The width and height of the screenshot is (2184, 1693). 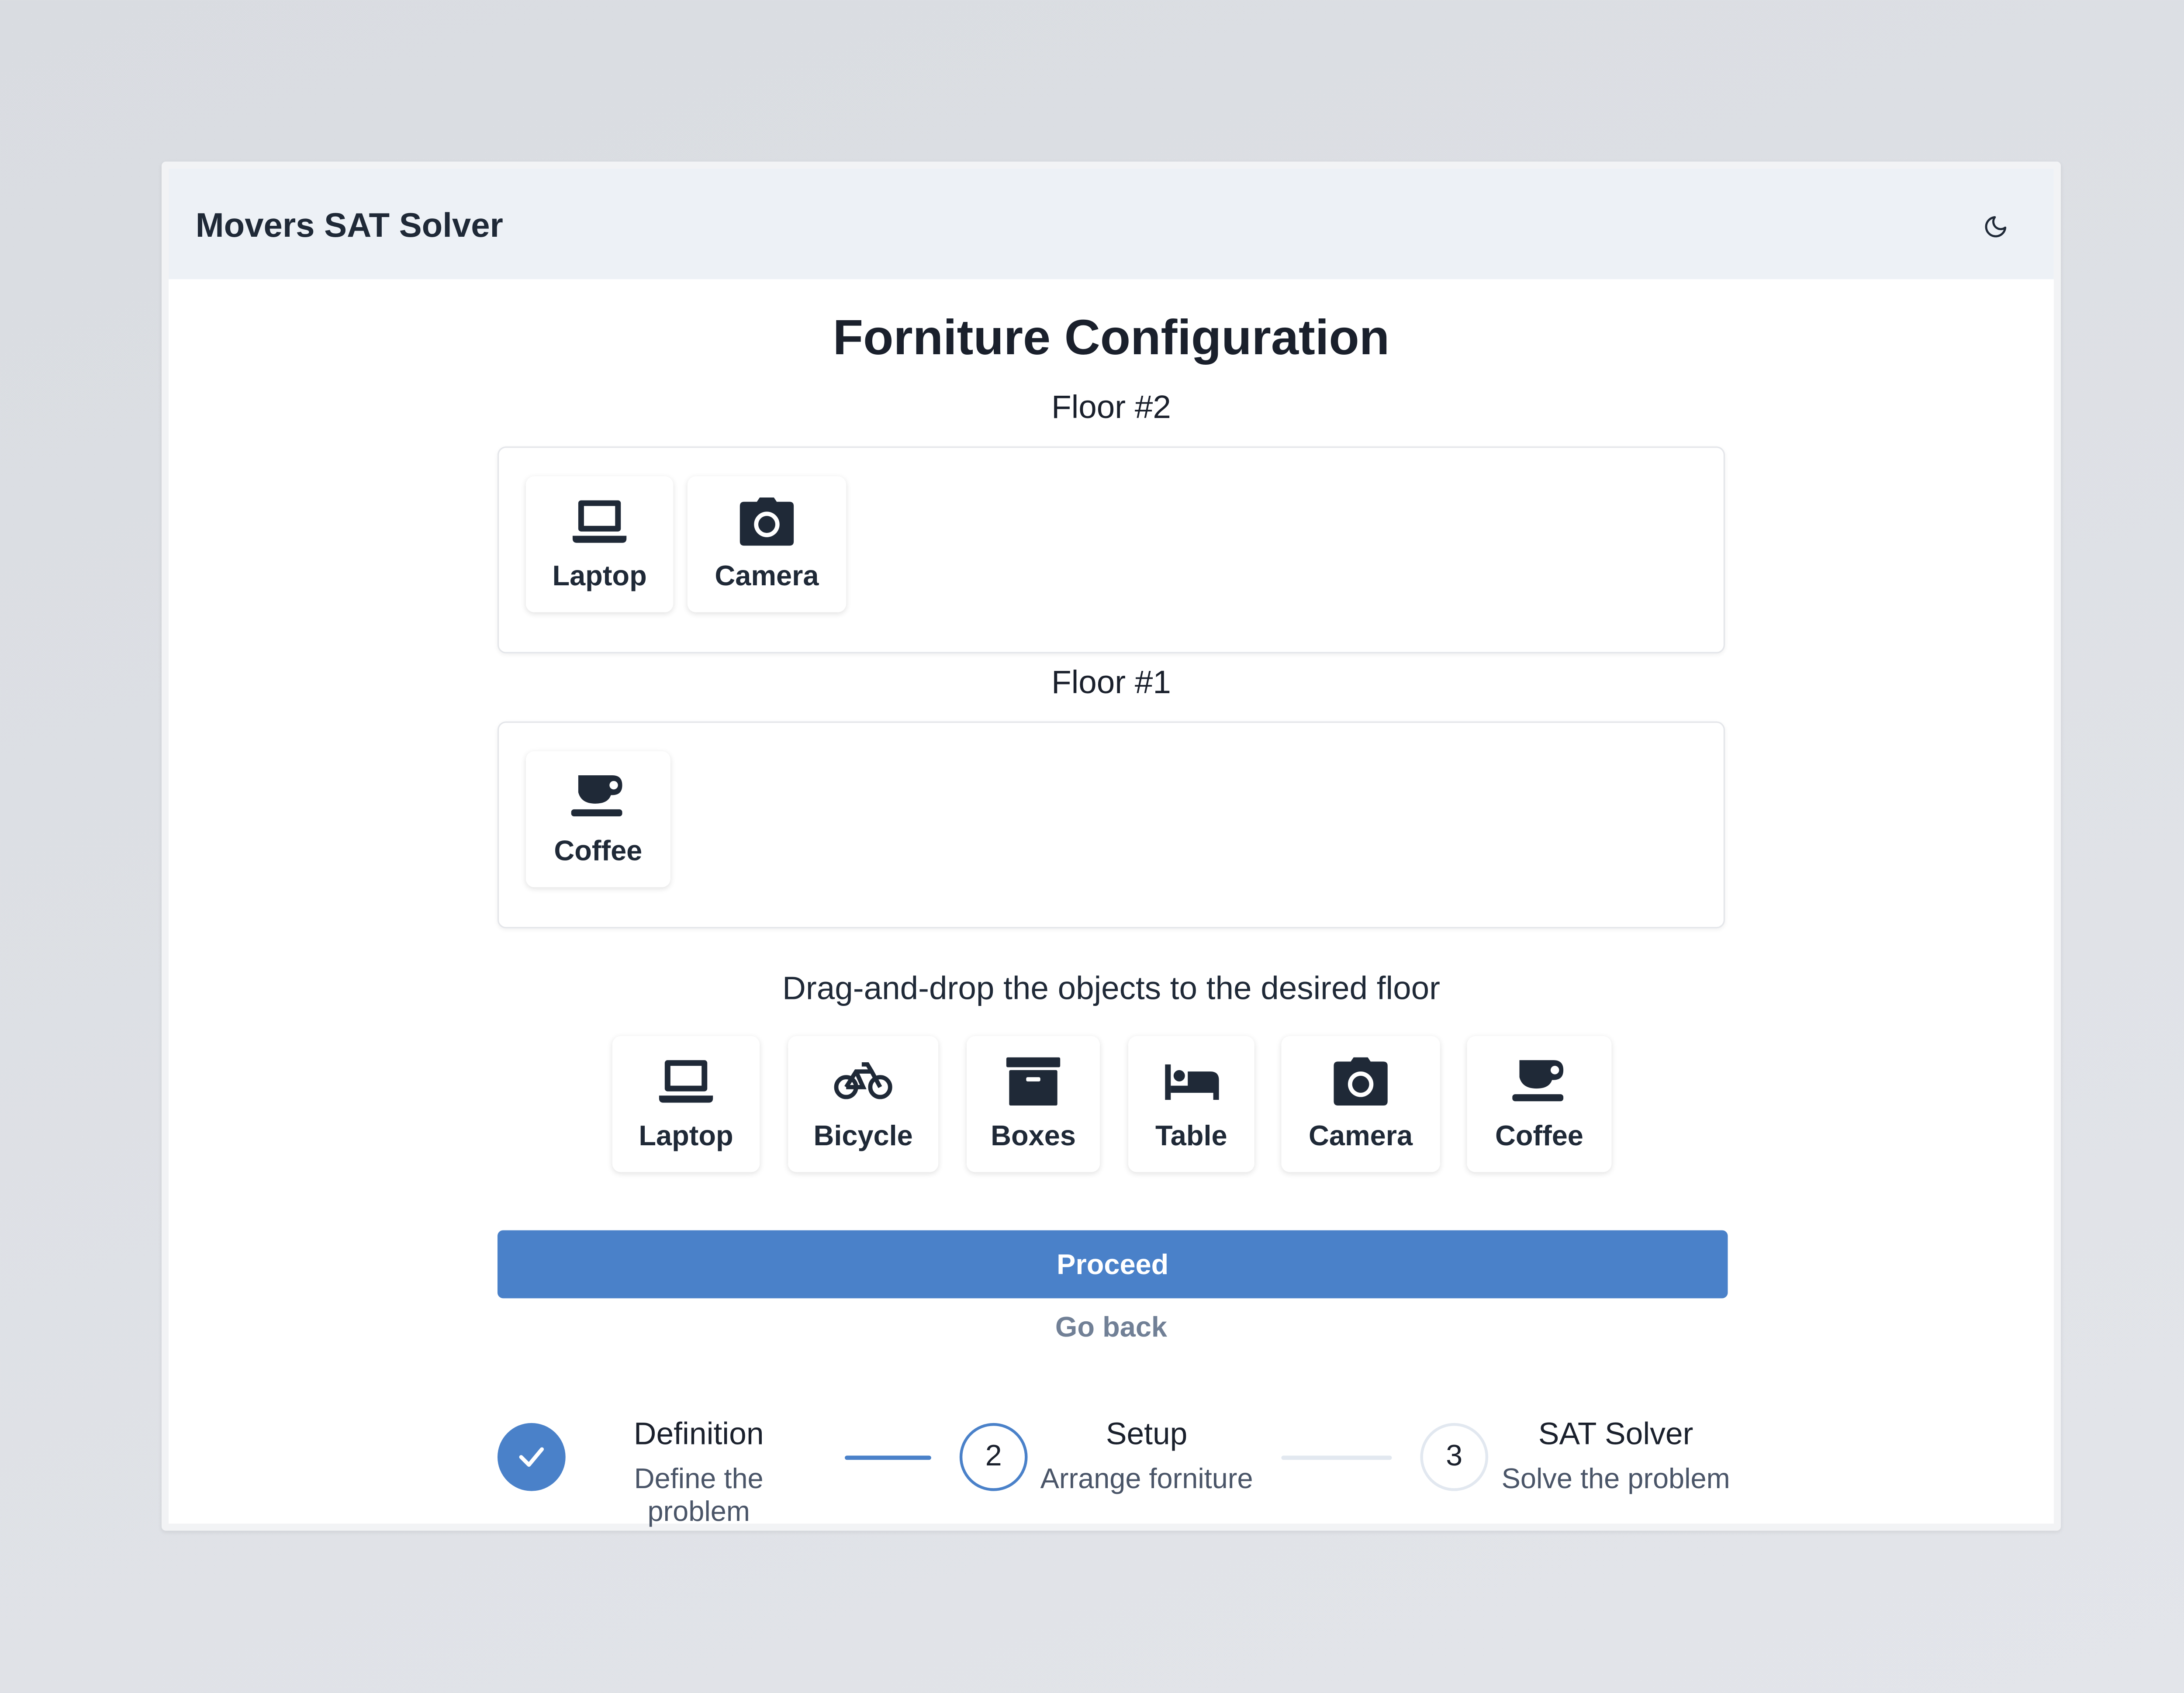 What do you see at coordinates (863, 1137) in the screenshot?
I see `item-label: Bicycle` at bounding box center [863, 1137].